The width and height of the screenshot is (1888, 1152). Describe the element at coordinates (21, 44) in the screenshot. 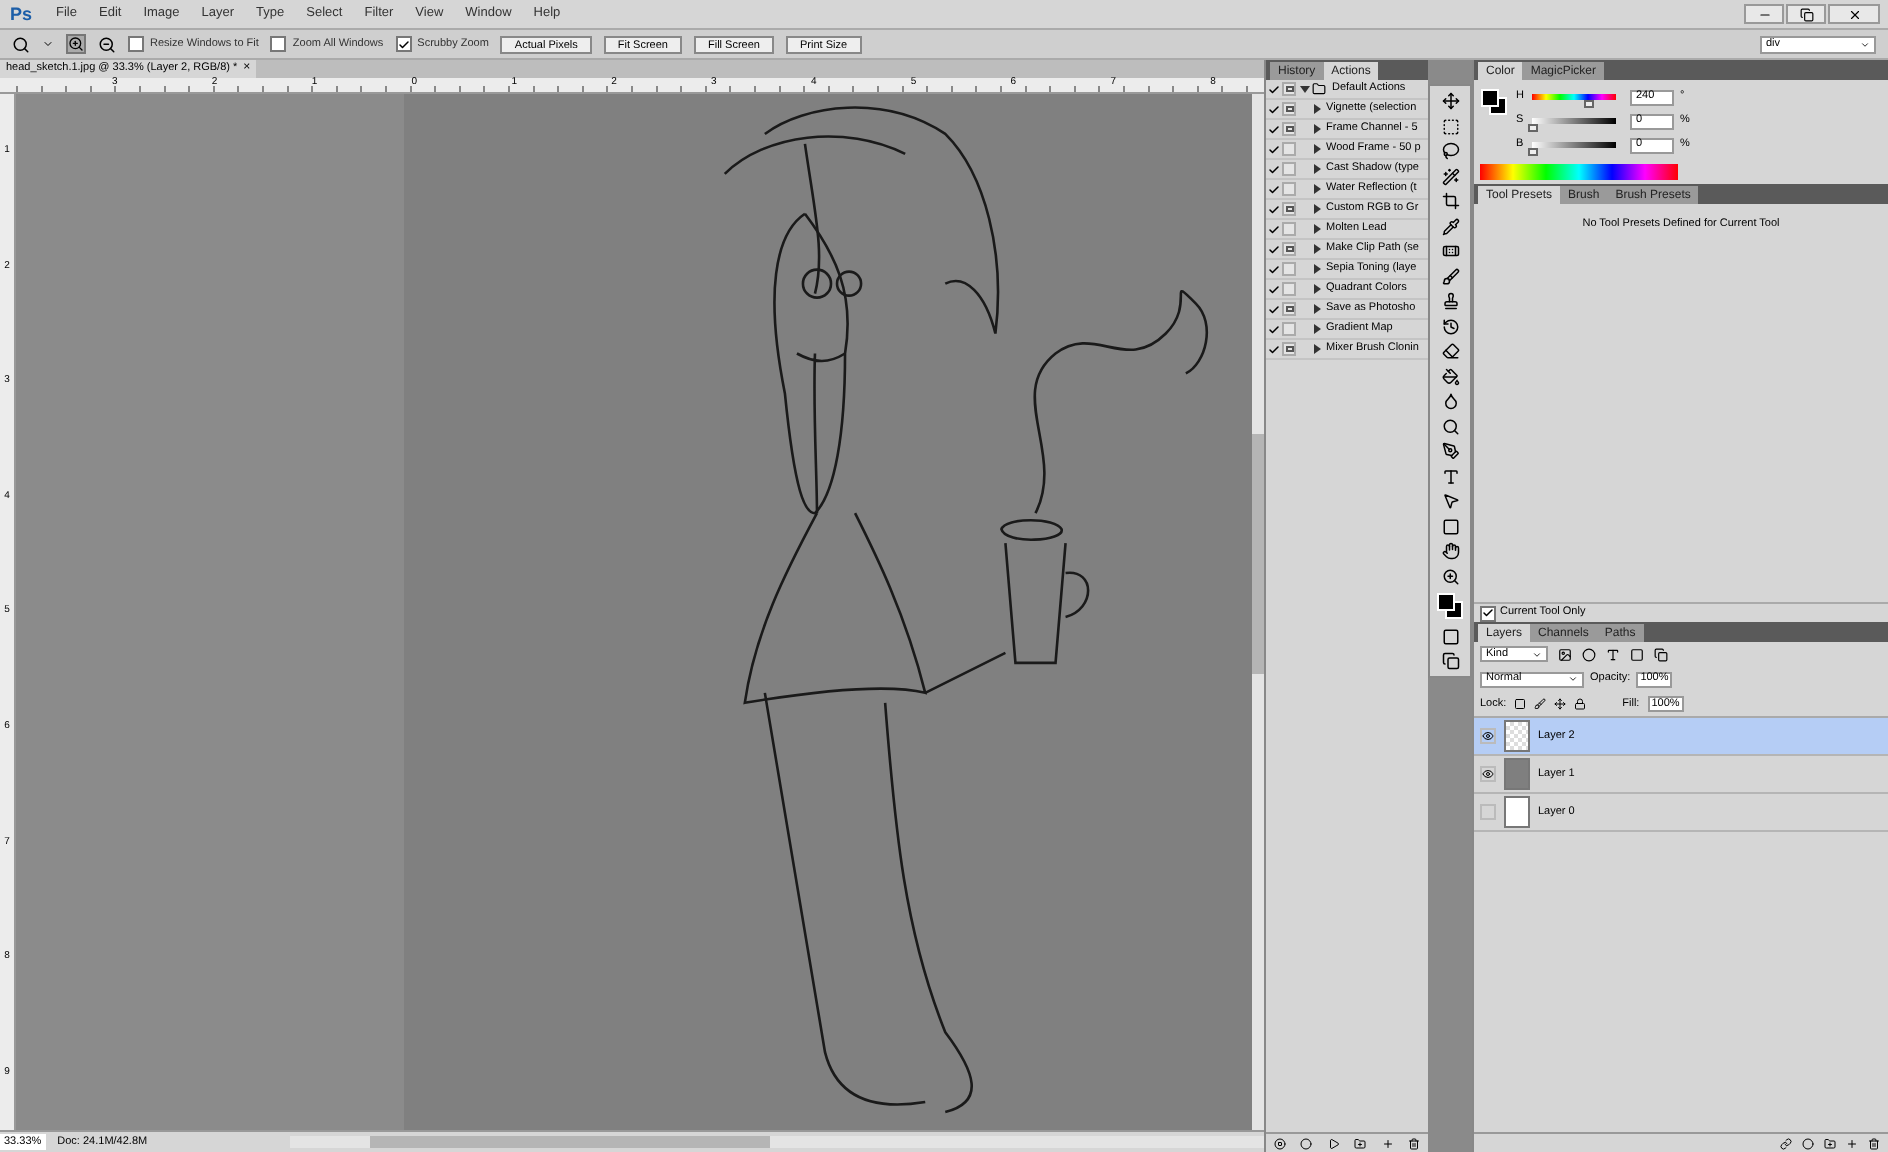

I see `zoom-tool-icon` at that location.